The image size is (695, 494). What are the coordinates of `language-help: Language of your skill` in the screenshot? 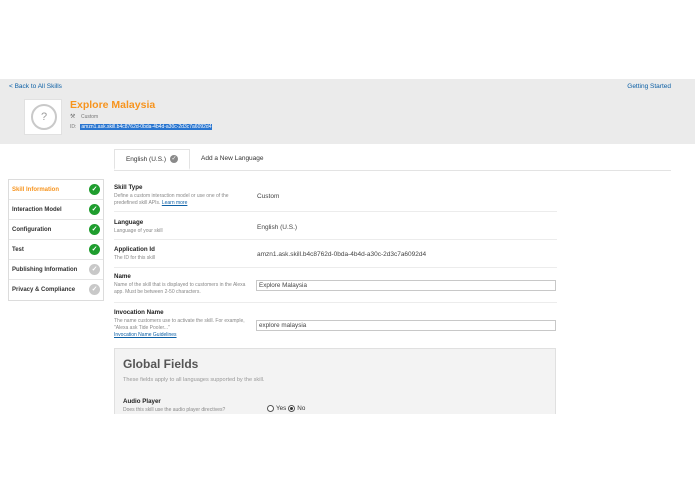 It's located at (138, 231).